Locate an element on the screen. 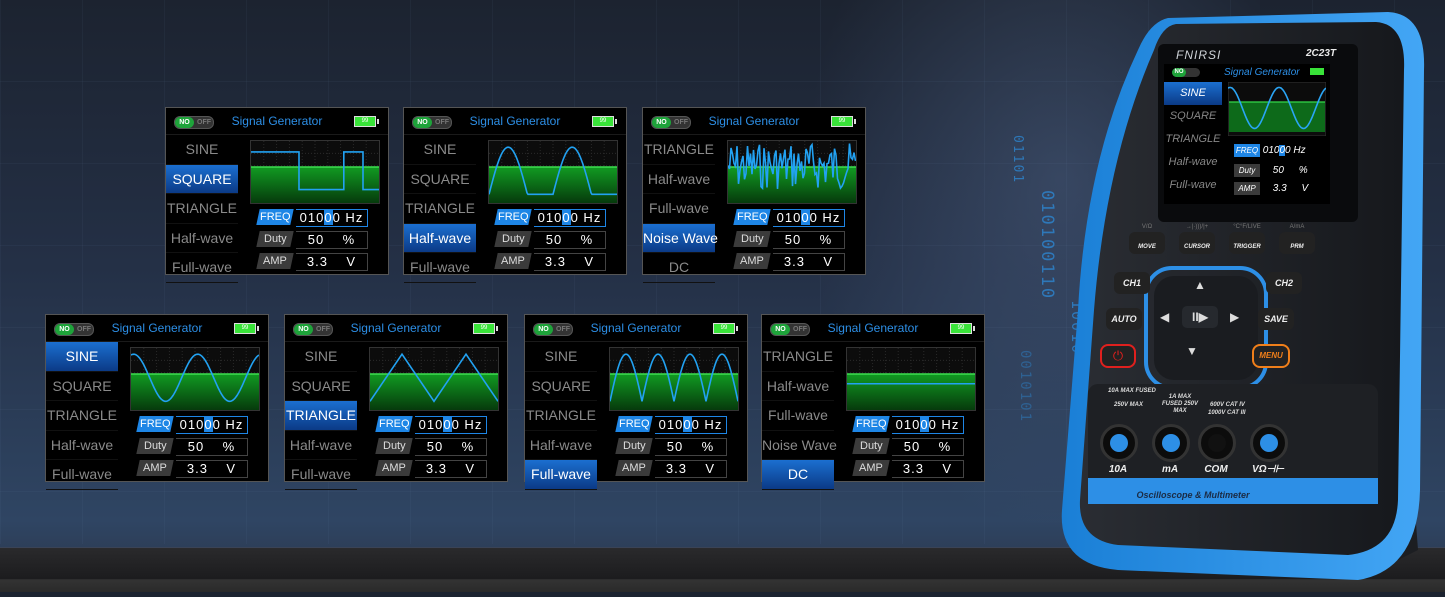  dpad-down-button: ▼ is located at coordinates (1192, 351).